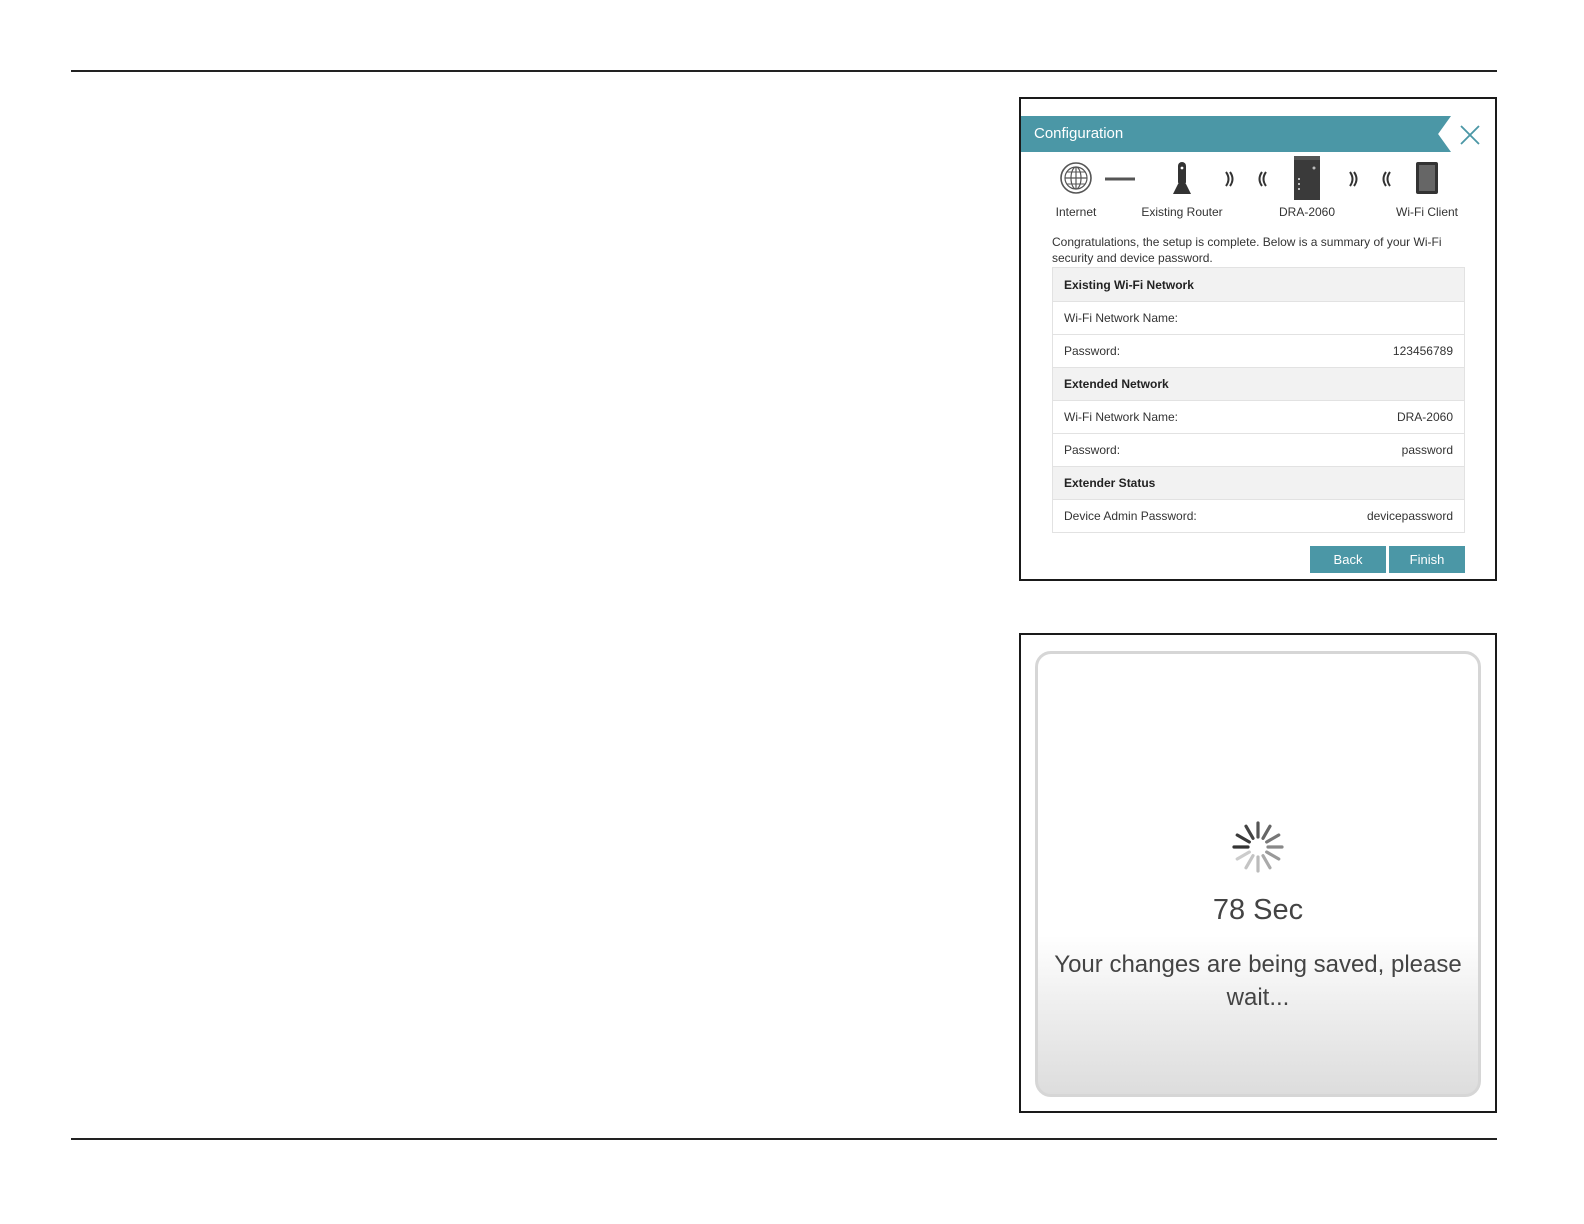 The height and width of the screenshot is (1224, 1584). Describe the element at coordinates (1130, 516) in the screenshot. I see `admin-password-label: Device Admin Password:` at that location.